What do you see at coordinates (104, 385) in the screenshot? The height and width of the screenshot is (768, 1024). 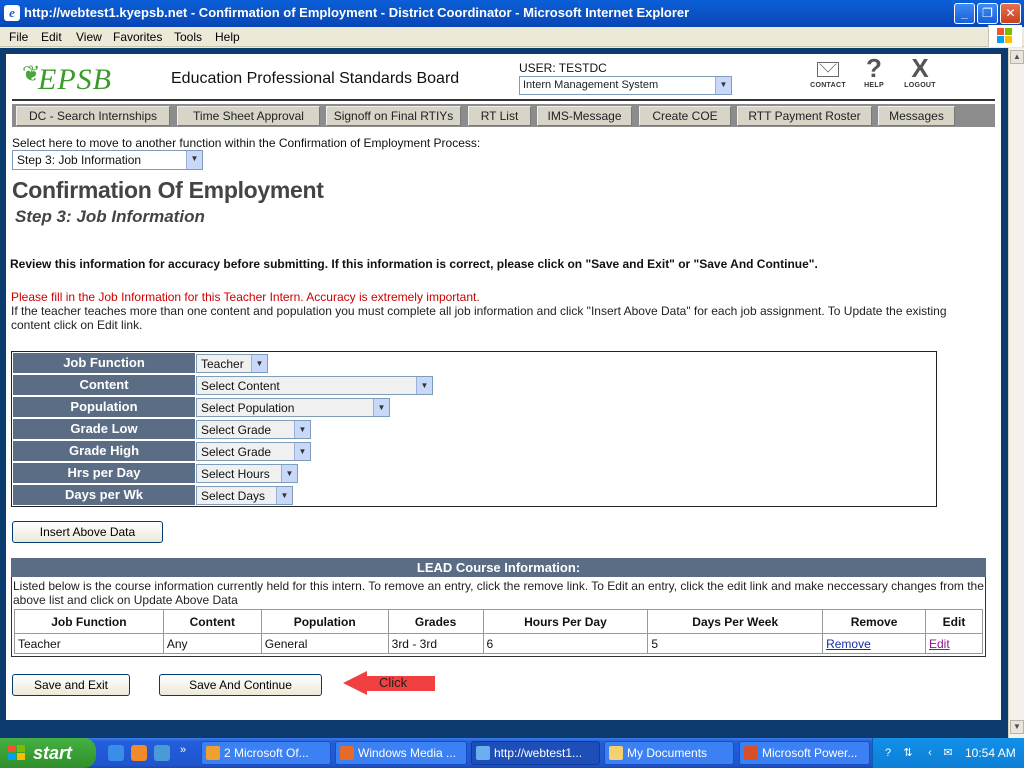 I see `field-label: Content` at bounding box center [104, 385].